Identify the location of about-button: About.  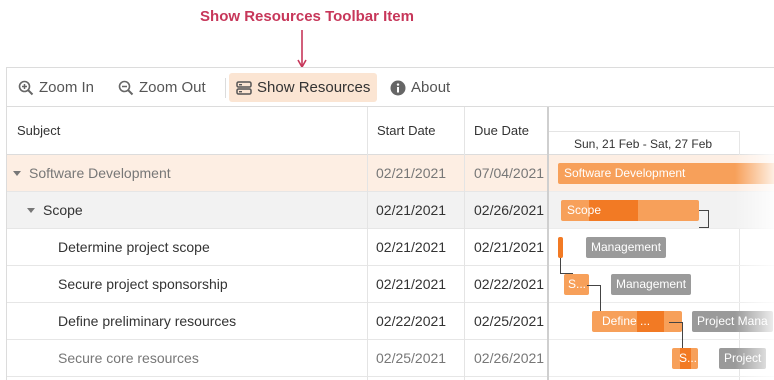
(420, 87).